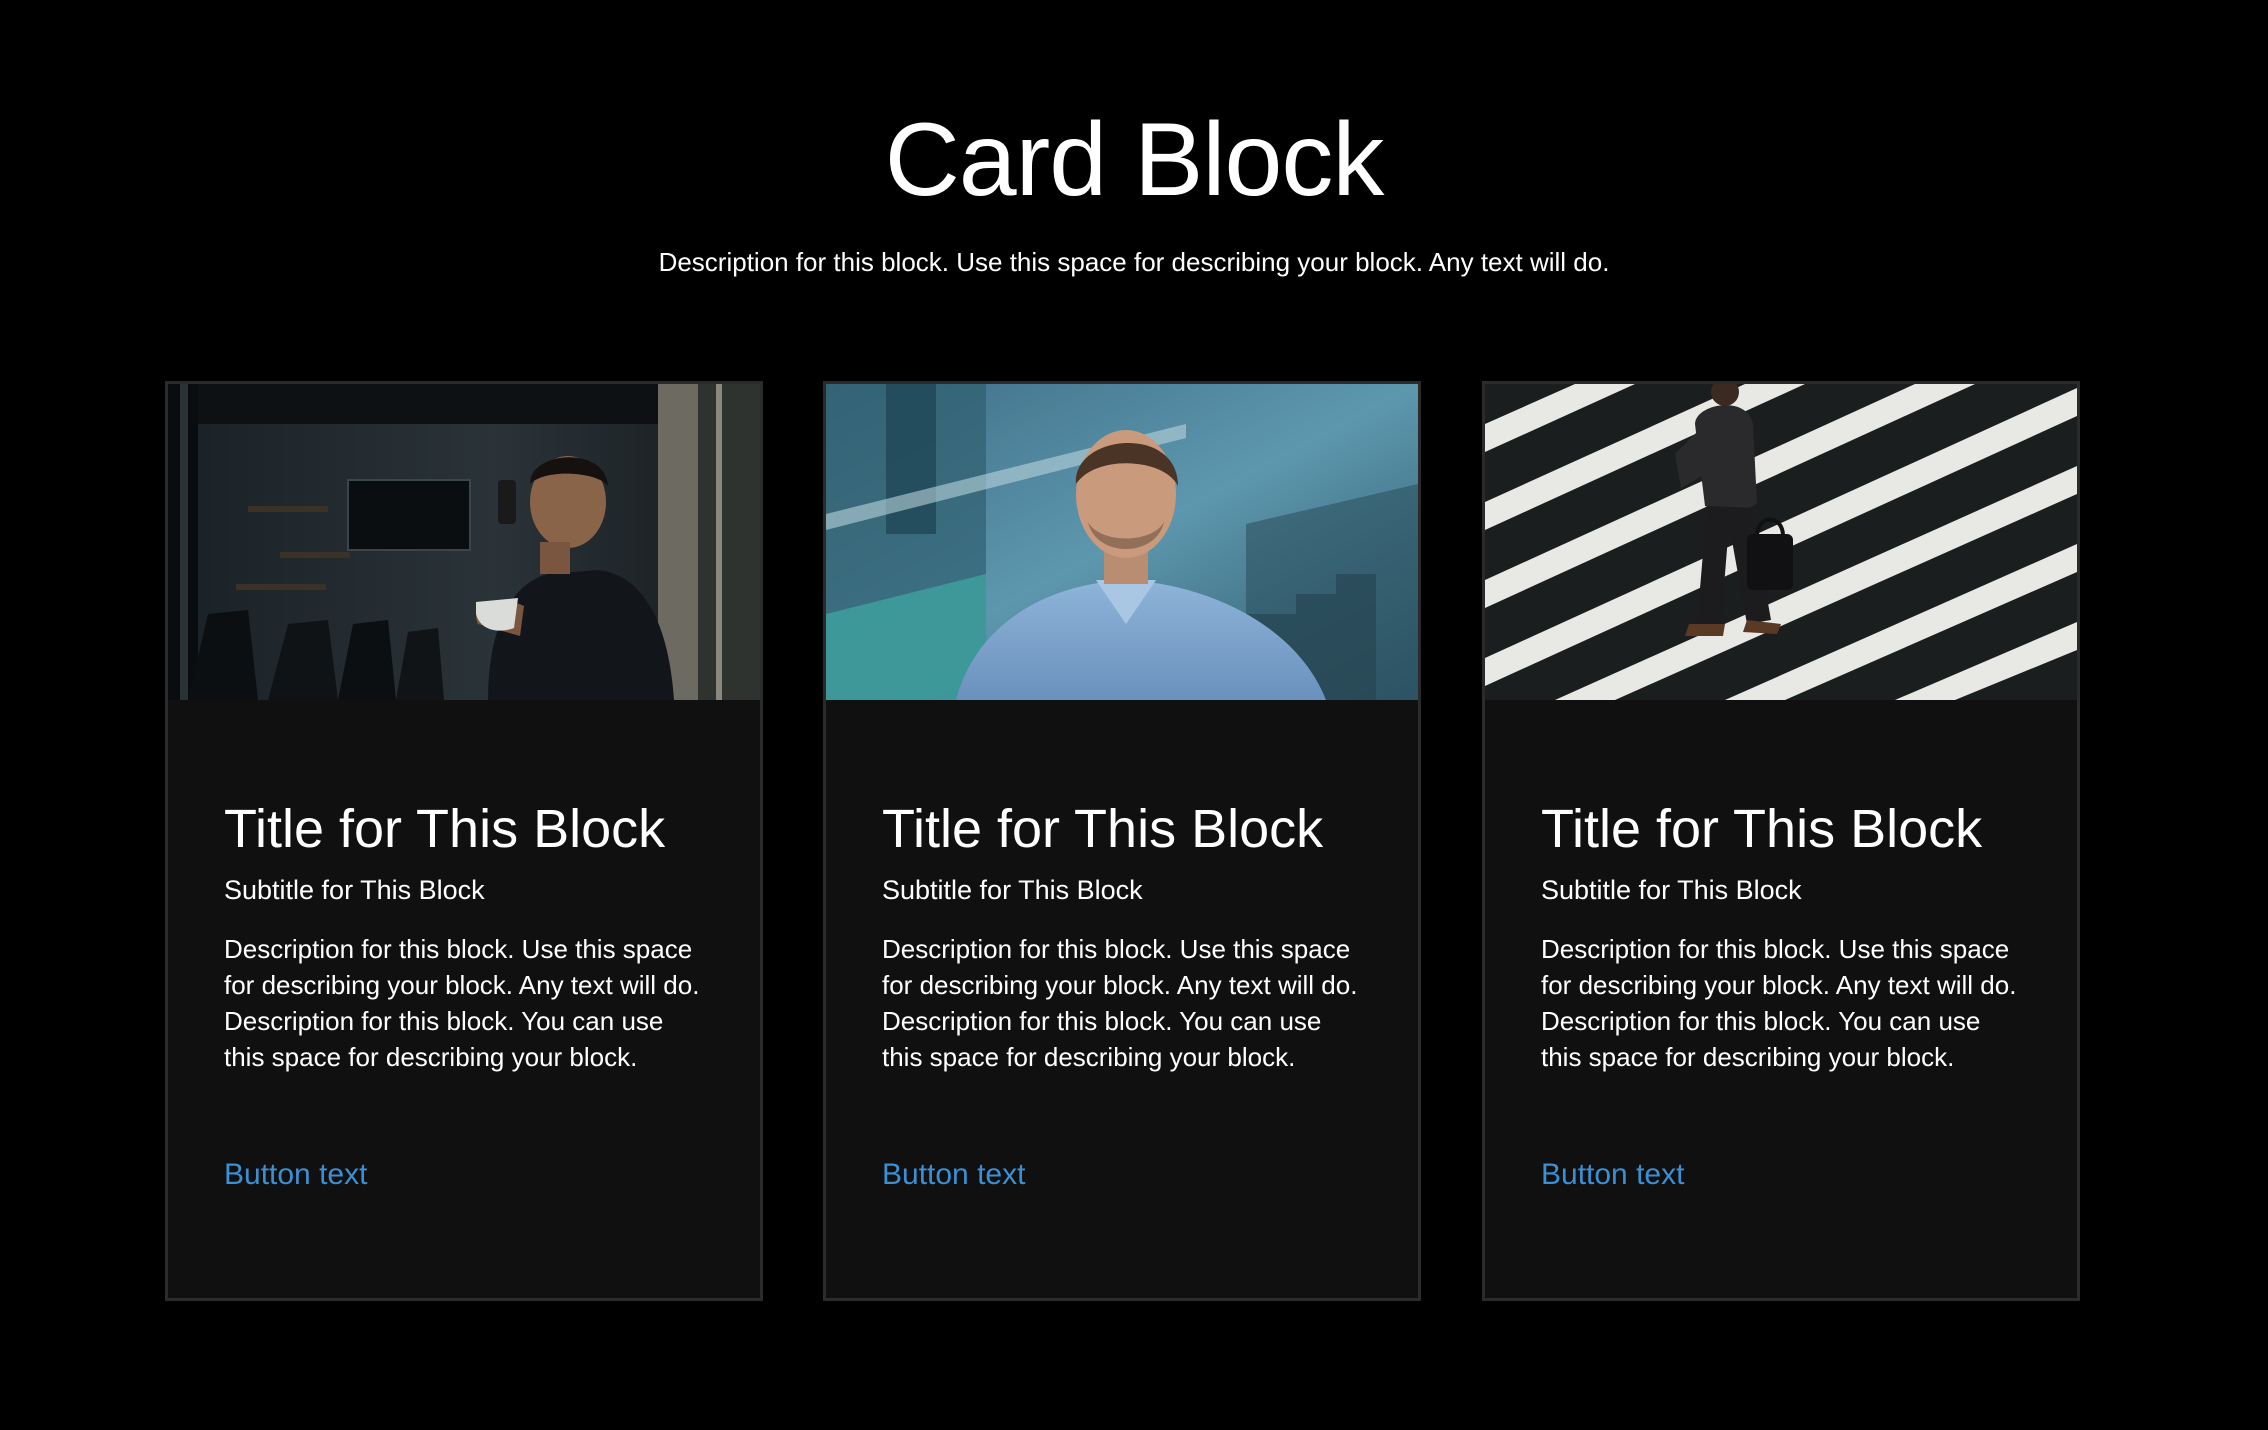  What do you see at coordinates (1781, 542) in the screenshot?
I see `card-image-crosswalk-walker` at bounding box center [1781, 542].